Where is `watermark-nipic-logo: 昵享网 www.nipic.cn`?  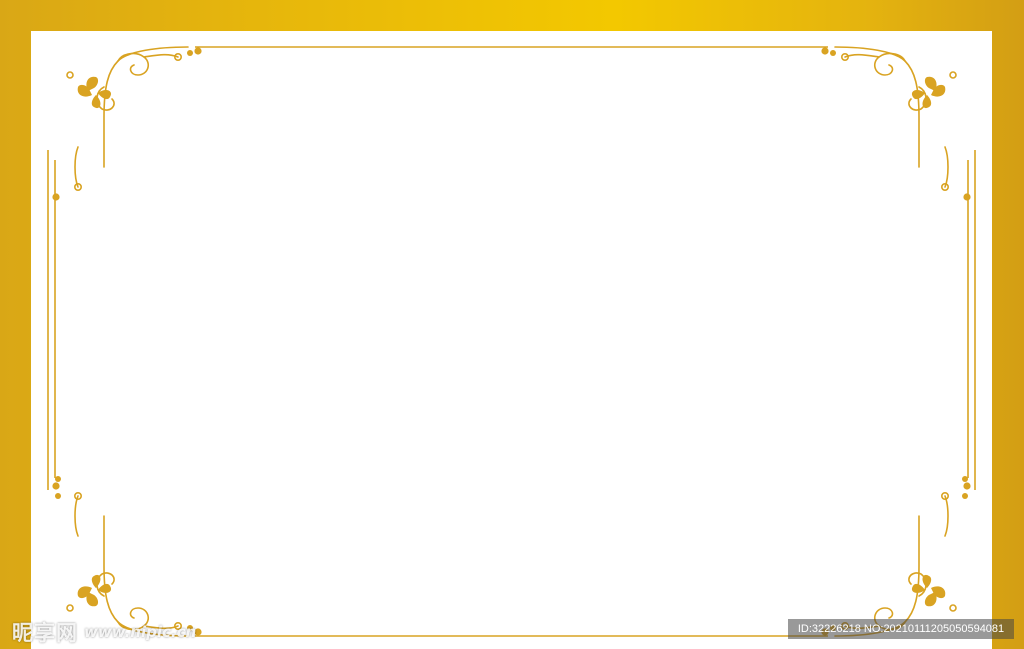 watermark-nipic-logo: 昵享网 www.nipic.cn is located at coordinates (104, 632).